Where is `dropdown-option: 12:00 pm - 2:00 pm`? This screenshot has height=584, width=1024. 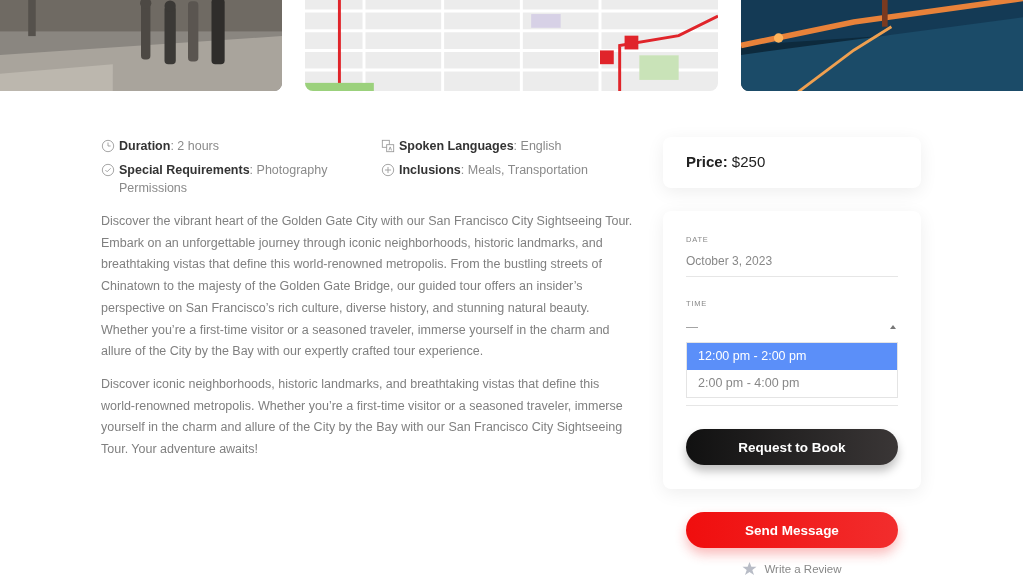
dropdown-option: 12:00 pm - 2:00 pm is located at coordinates (792, 356).